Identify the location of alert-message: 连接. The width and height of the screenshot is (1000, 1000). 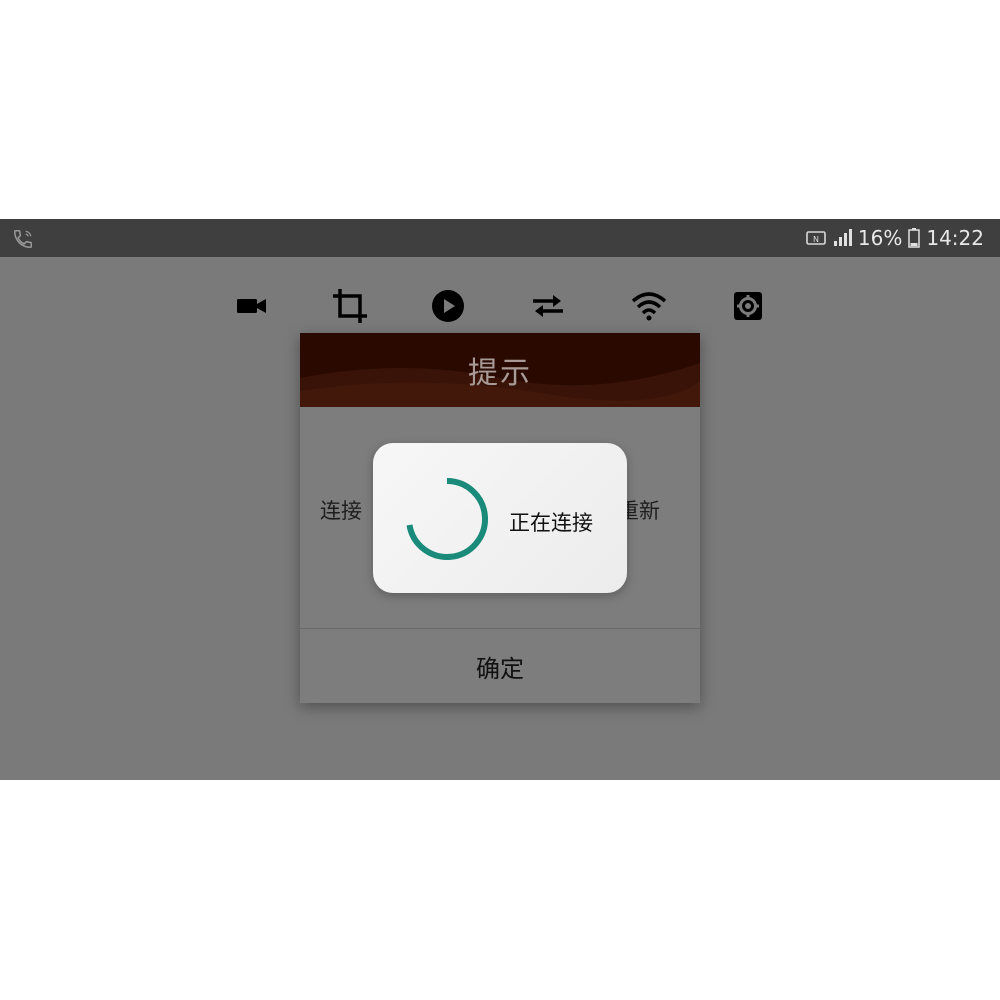
(341, 511).